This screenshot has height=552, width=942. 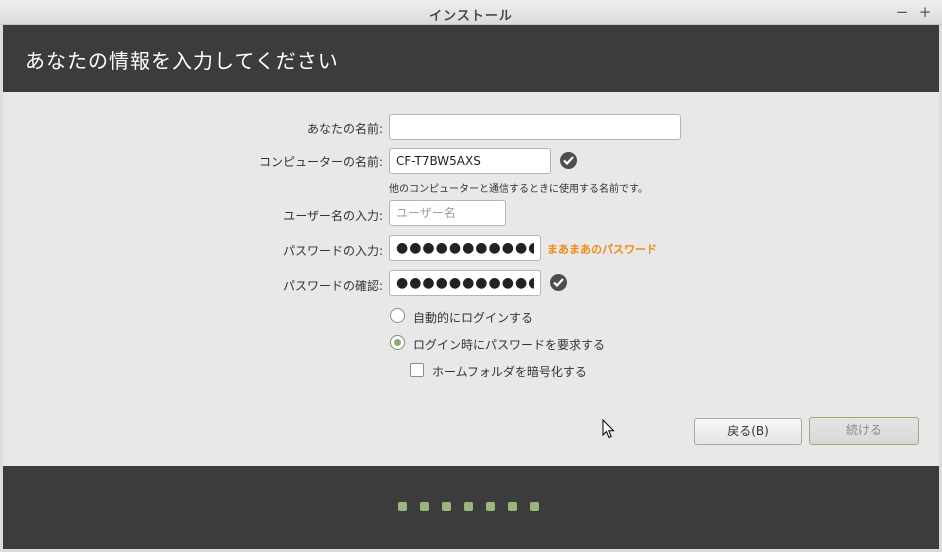 What do you see at coordinates (602, 249) in the screenshot?
I see `password-strength-label: まあまあのパスワード` at bounding box center [602, 249].